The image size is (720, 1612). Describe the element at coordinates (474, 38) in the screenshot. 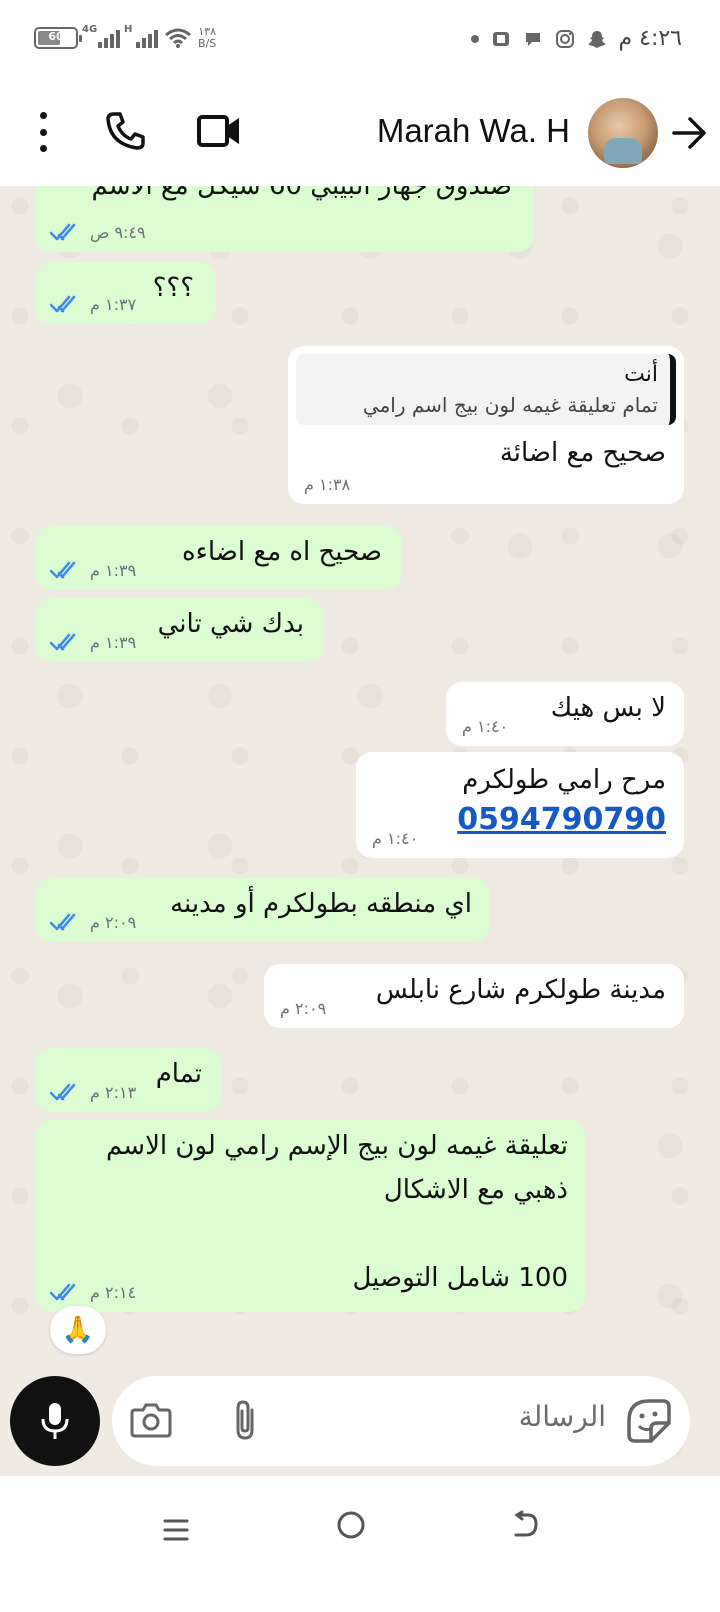

I see `notification-dot-icon` at that location.